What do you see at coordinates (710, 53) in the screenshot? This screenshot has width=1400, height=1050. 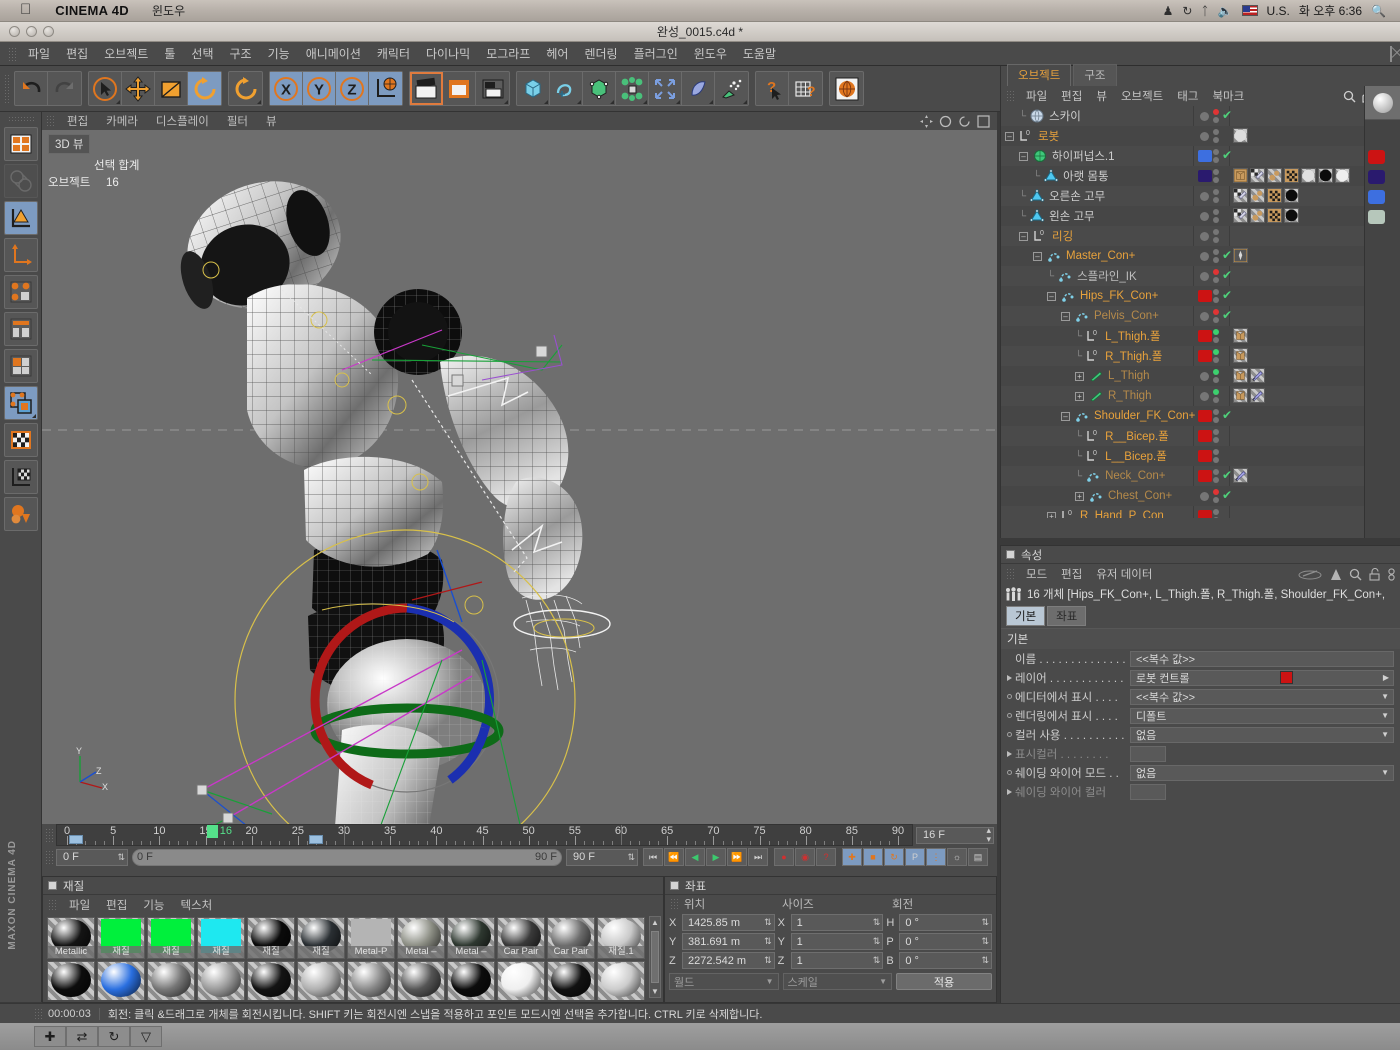 I see `menu-window: 윈도우` at bounding box center [710, 53].